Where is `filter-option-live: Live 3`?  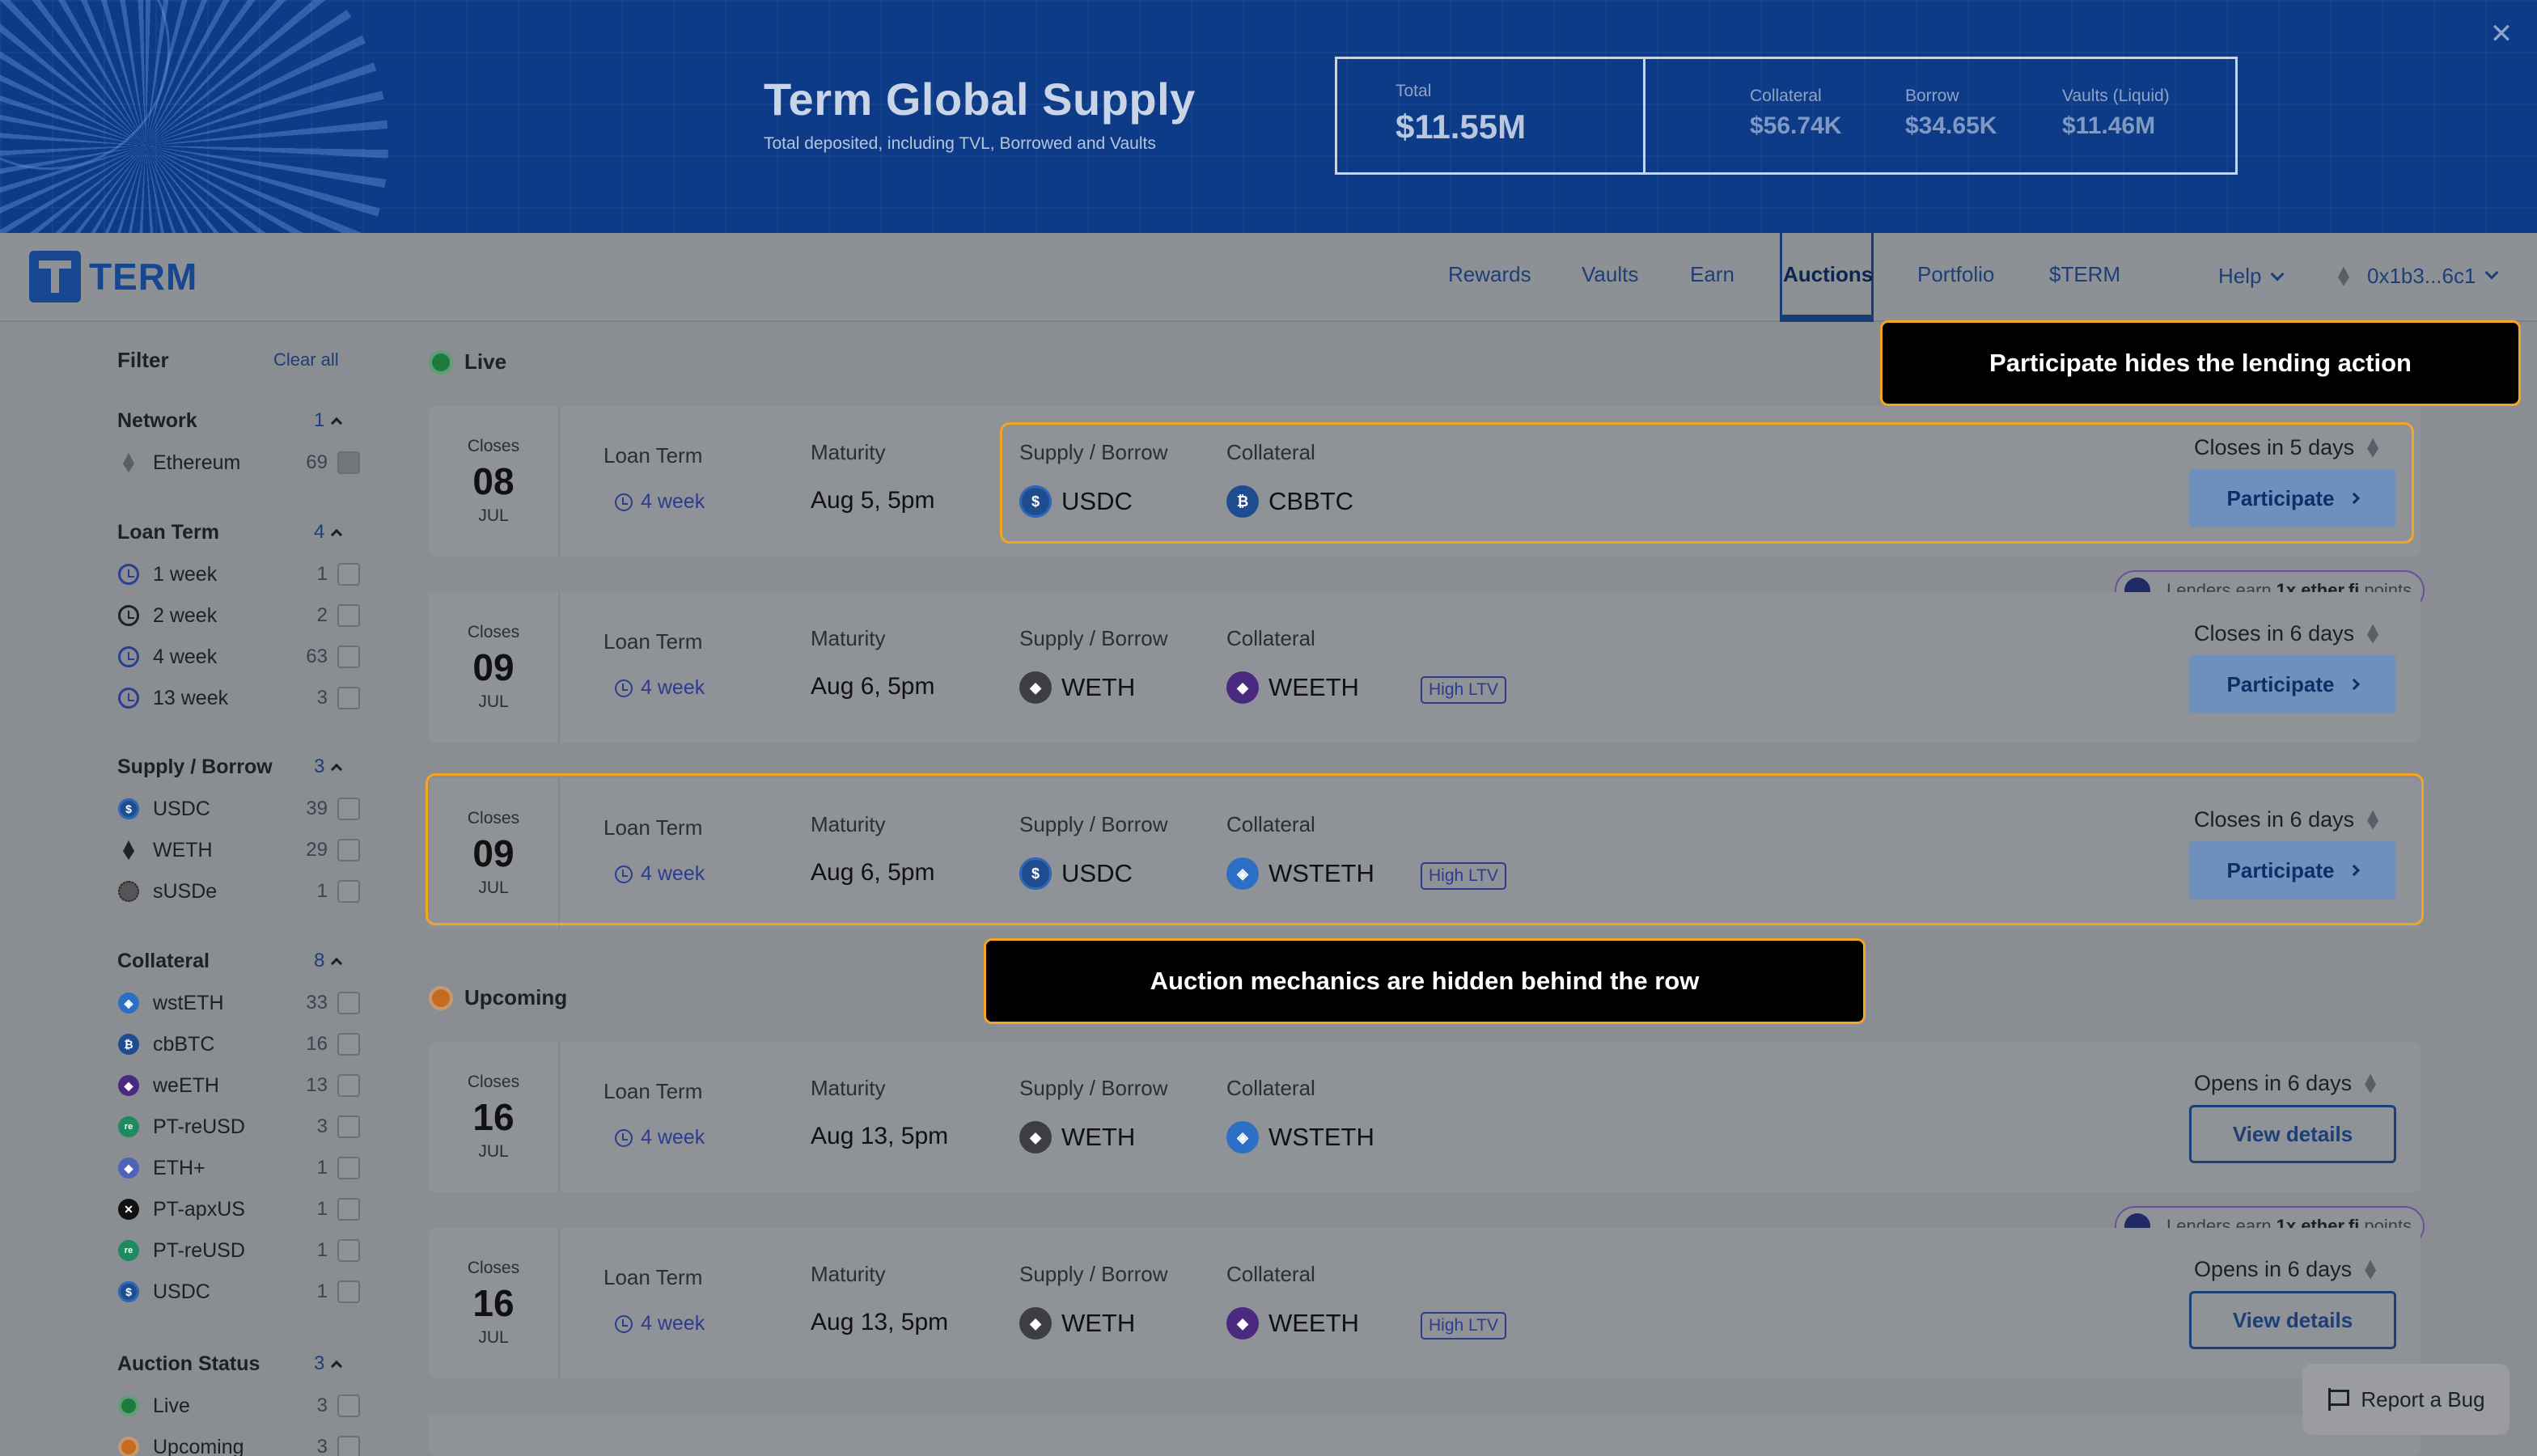 filter-option-live: Live 3 is located at coordinates (239, 1406).